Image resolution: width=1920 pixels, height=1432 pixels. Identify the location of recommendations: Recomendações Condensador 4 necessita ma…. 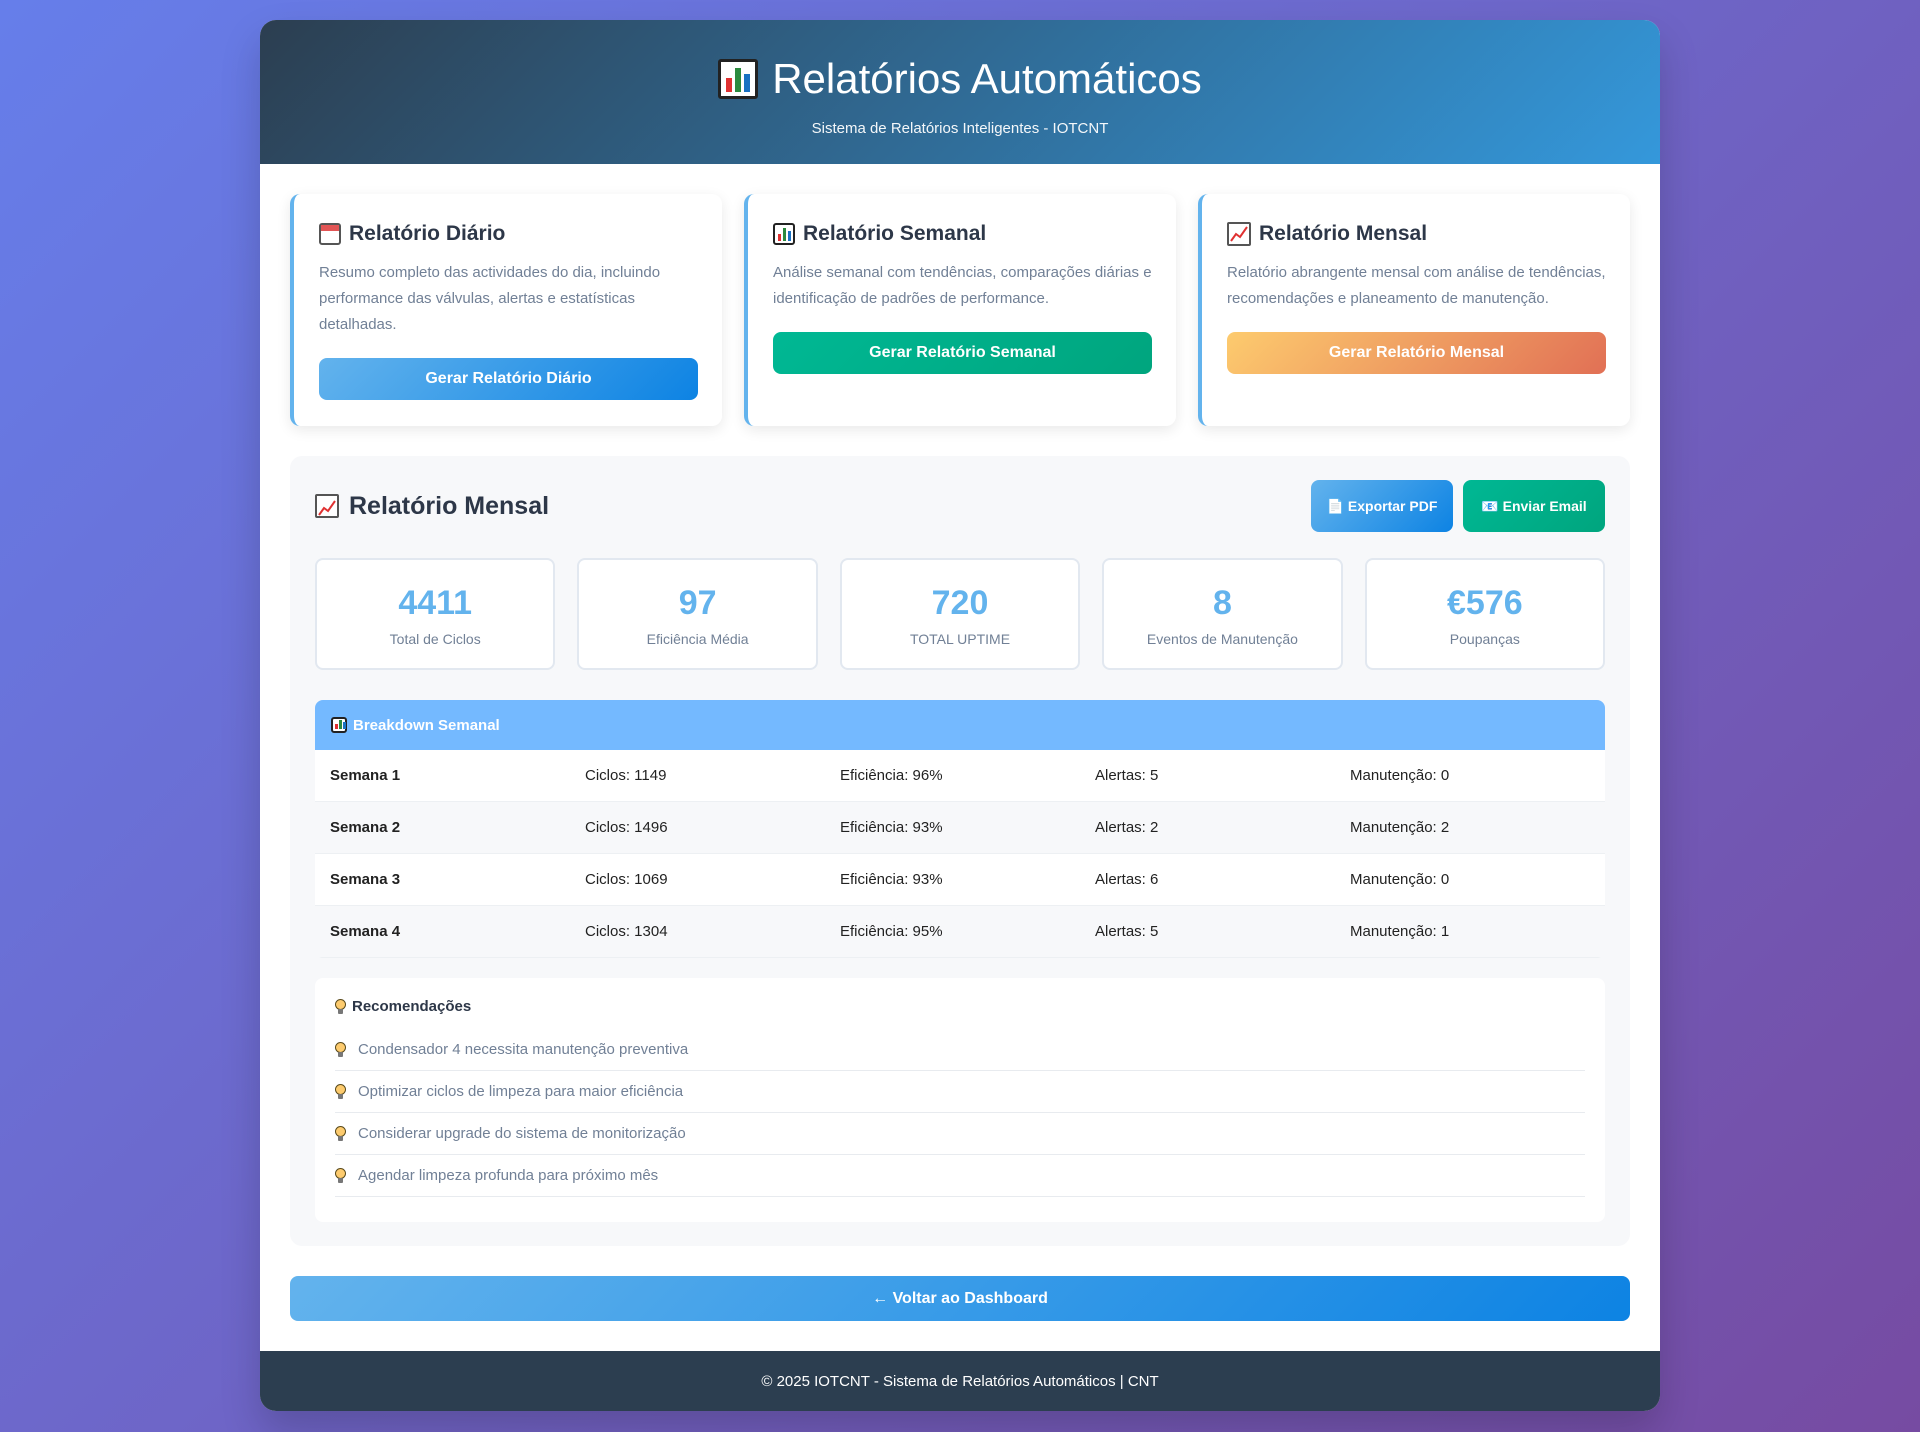
(960, 1100).